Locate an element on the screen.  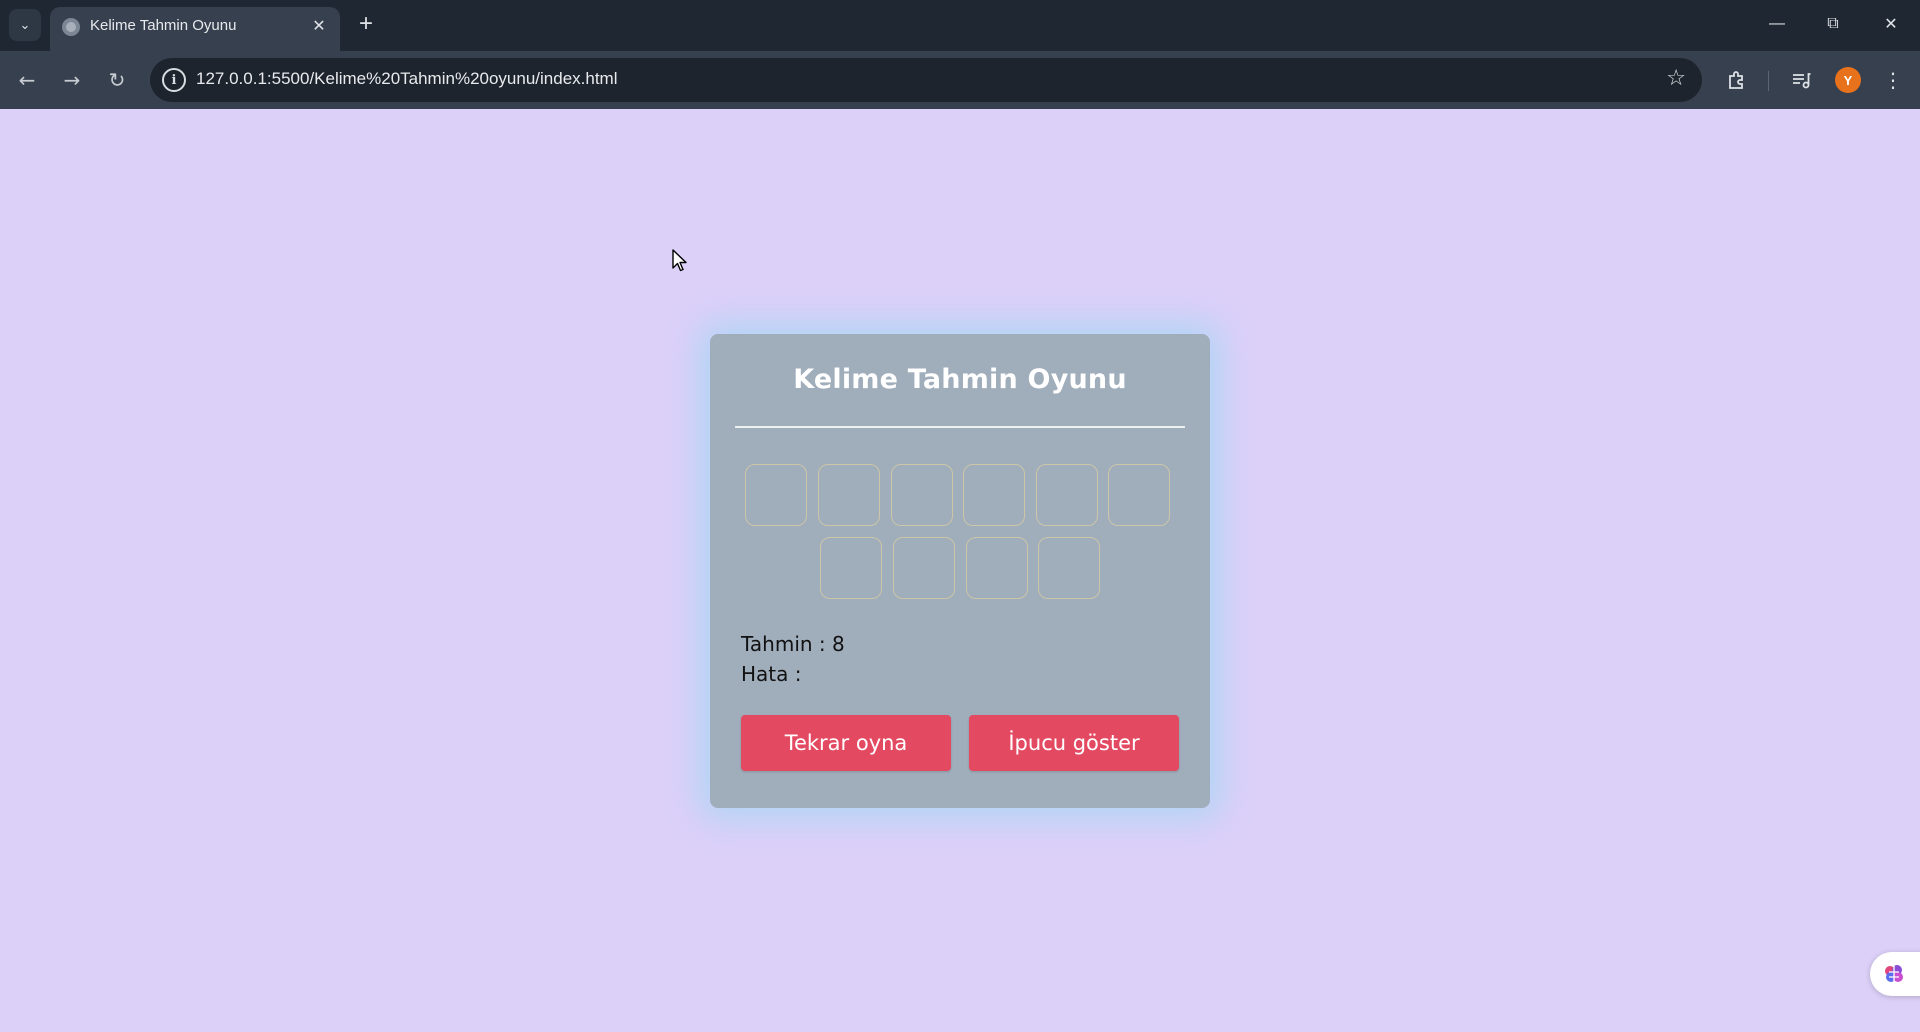
plus-icon: + is located at coordinates (366, 24).